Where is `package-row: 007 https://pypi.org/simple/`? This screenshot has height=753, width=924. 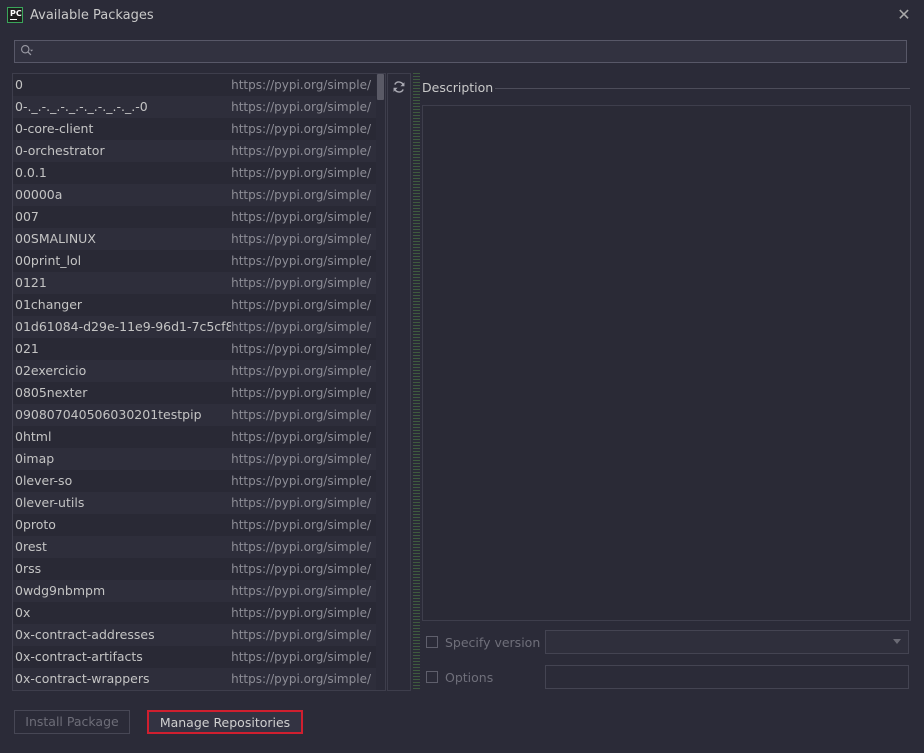 package-row: 007 https://pypi.org/simple/ is located at coordinates (199, 217).